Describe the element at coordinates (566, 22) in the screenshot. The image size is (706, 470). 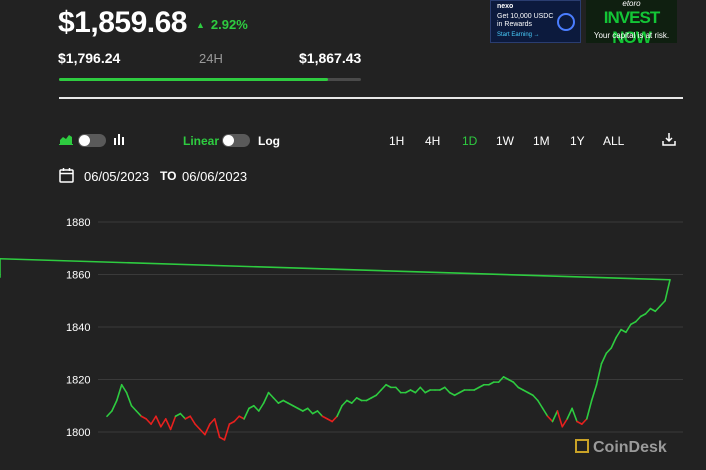
I see `usdc-coin-icon` at that location.